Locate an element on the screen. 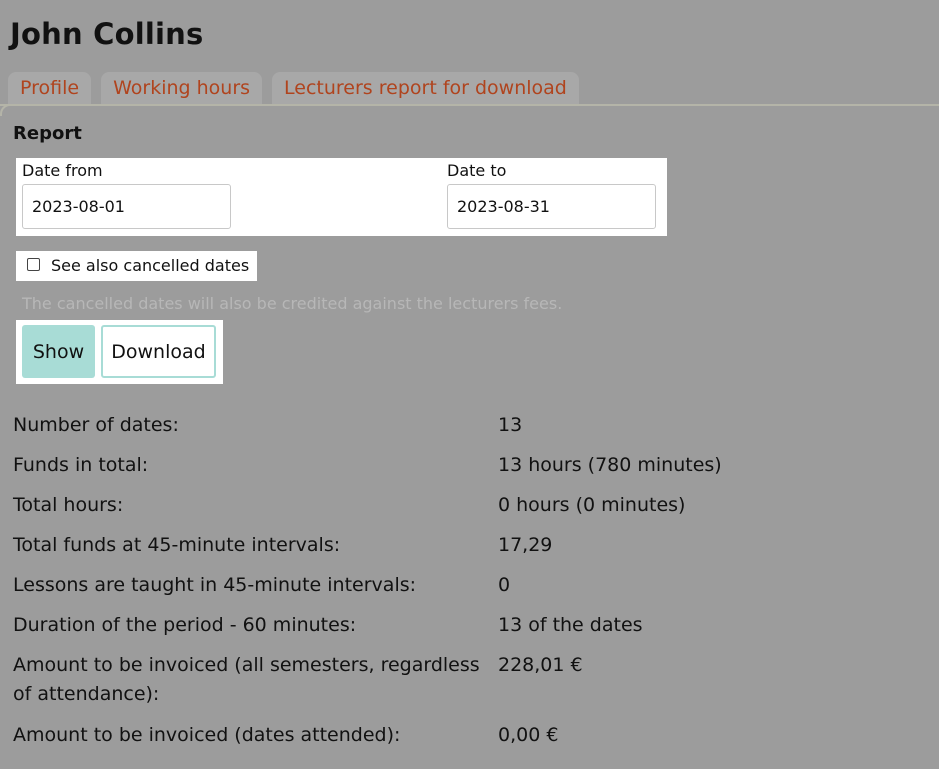 Image resolution: width=939 pixels, height=769 pixels. tab-lecturers-report: Lecturers report for download is located at coordinates (425, 88).